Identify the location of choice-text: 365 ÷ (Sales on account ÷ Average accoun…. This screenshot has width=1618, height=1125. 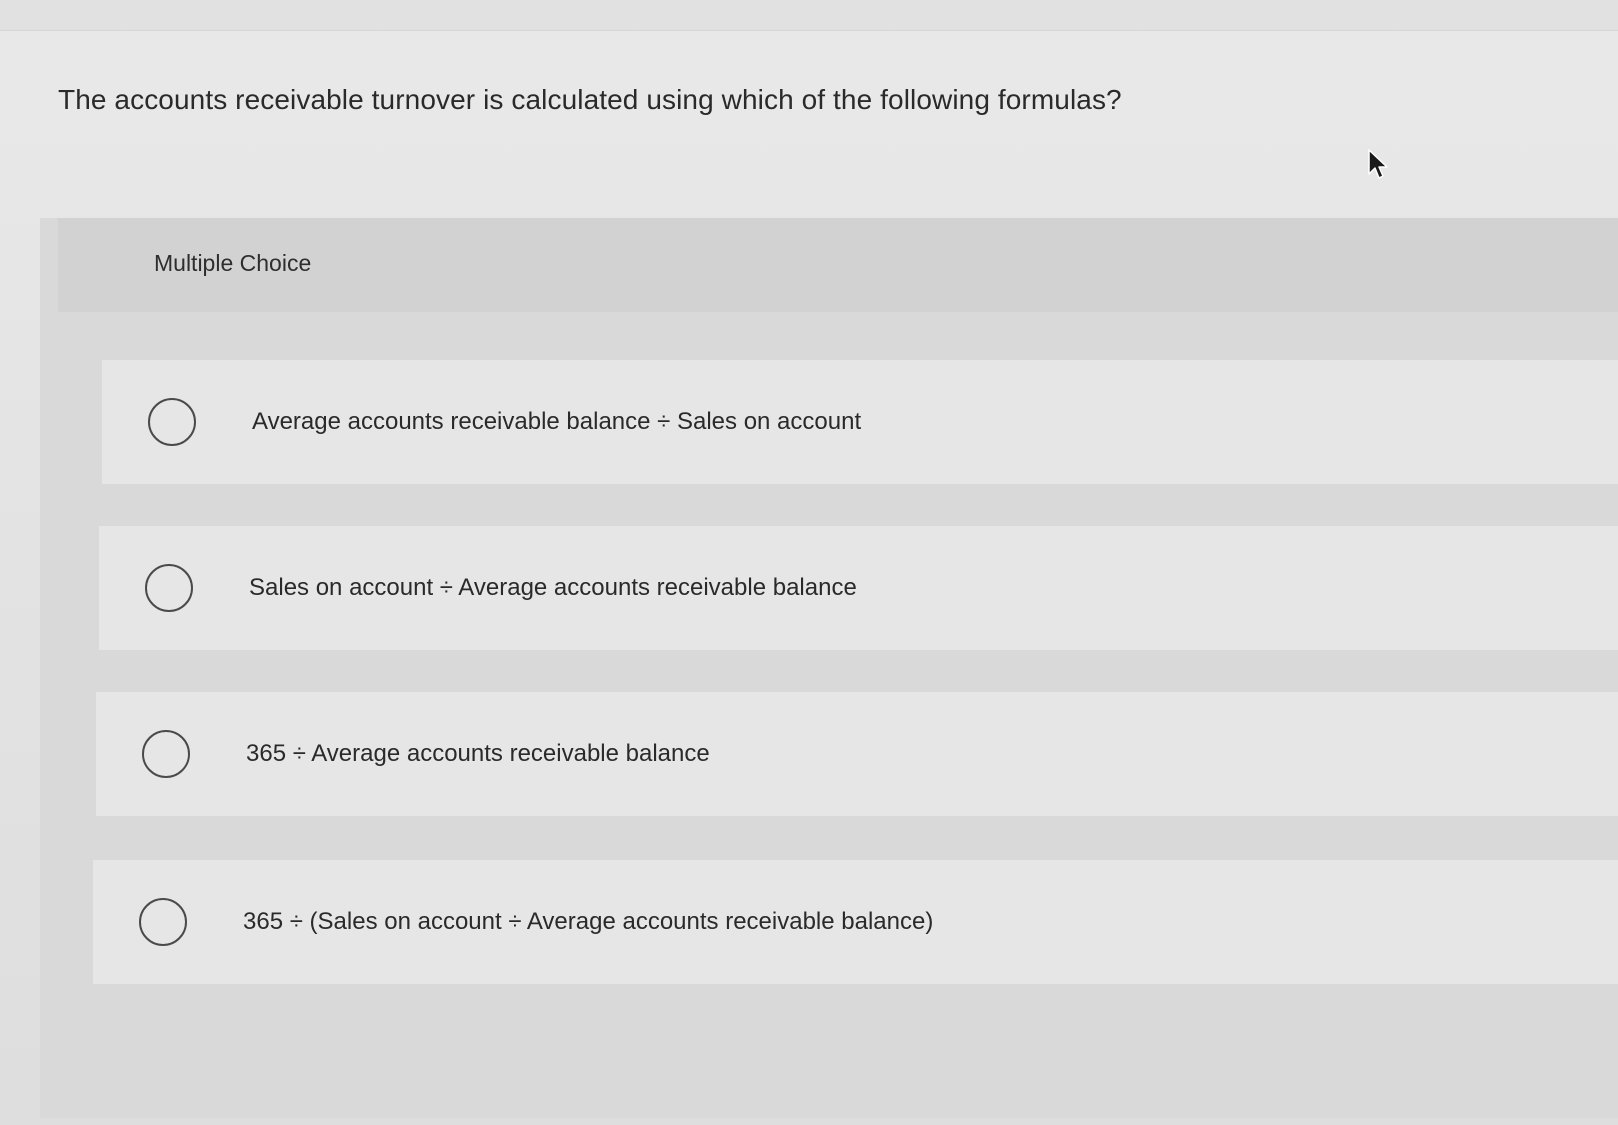
(588, 921).